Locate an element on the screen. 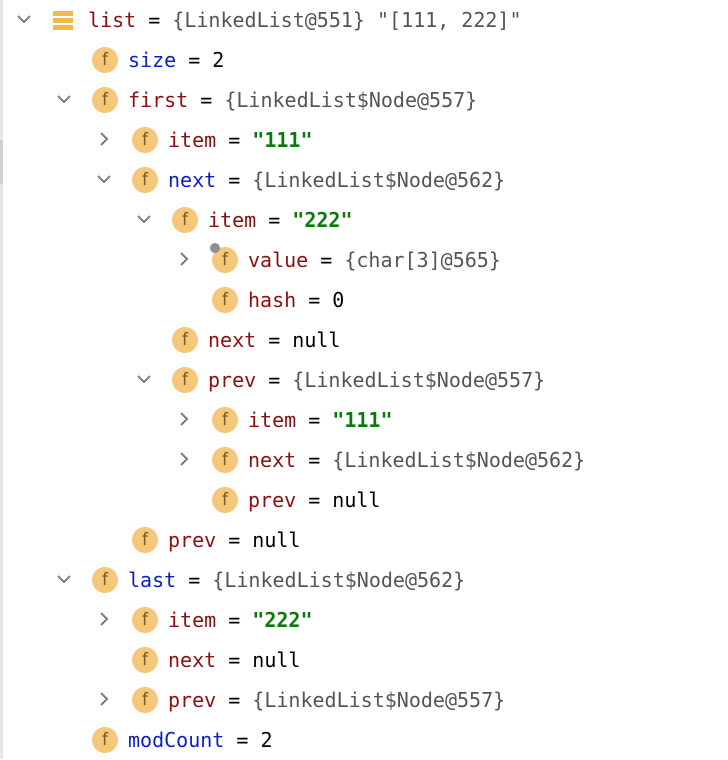  variable-text: list = {LinkedList@551} "[111, 222]" is located at coordinates (305, 20).